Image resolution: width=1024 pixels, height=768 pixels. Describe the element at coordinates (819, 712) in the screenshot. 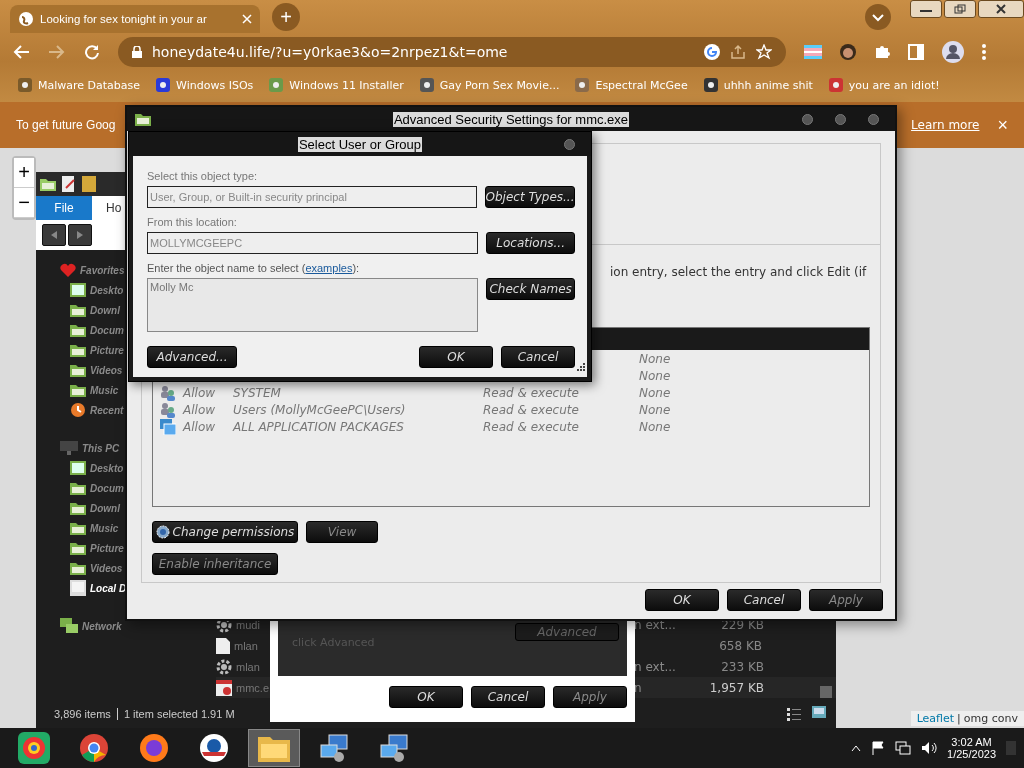

I see `thumbnail-view-icon` at that location.